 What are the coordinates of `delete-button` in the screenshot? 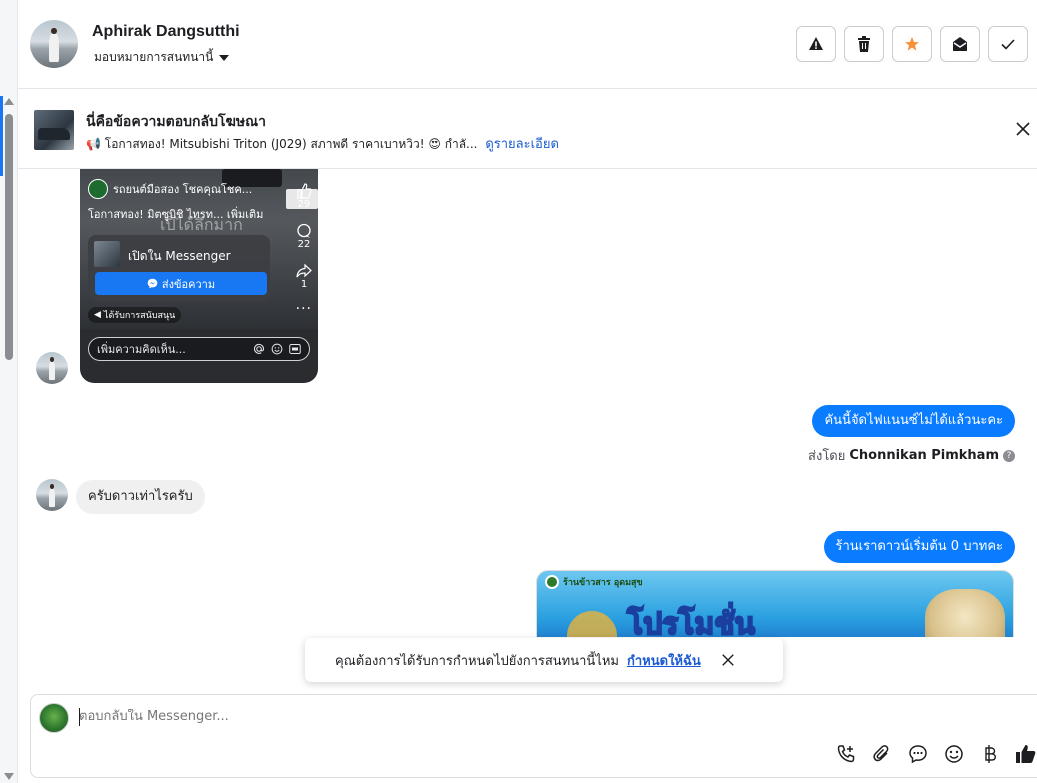 It's located at (864, 44).